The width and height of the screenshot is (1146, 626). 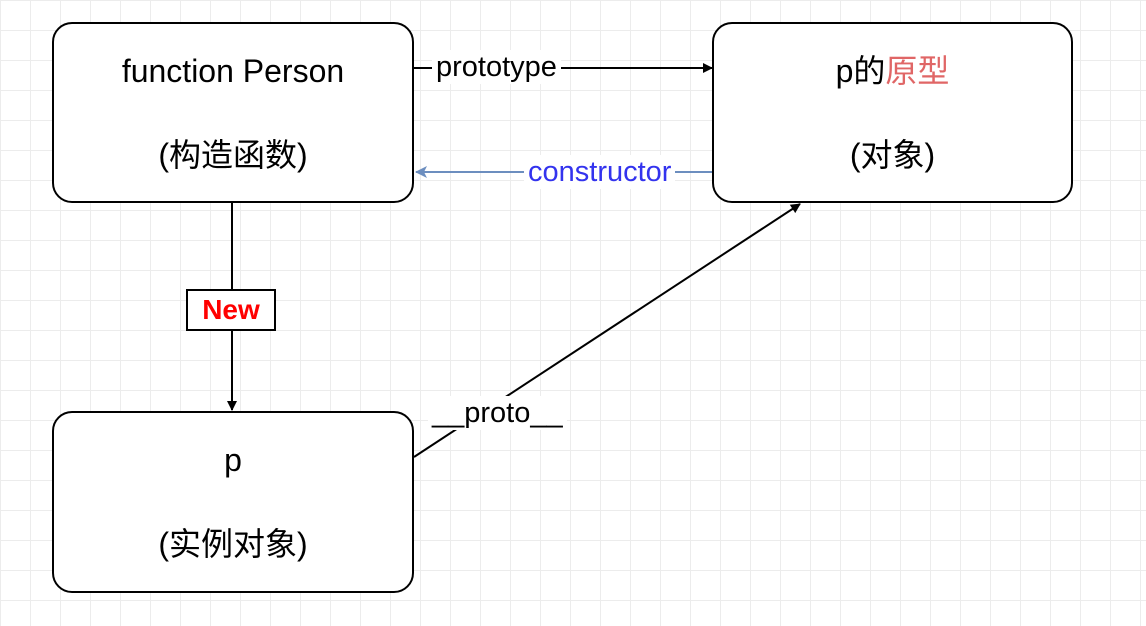 I want to click on prototype-object-node: p的原型 (对象), so click(x=892, y=112).